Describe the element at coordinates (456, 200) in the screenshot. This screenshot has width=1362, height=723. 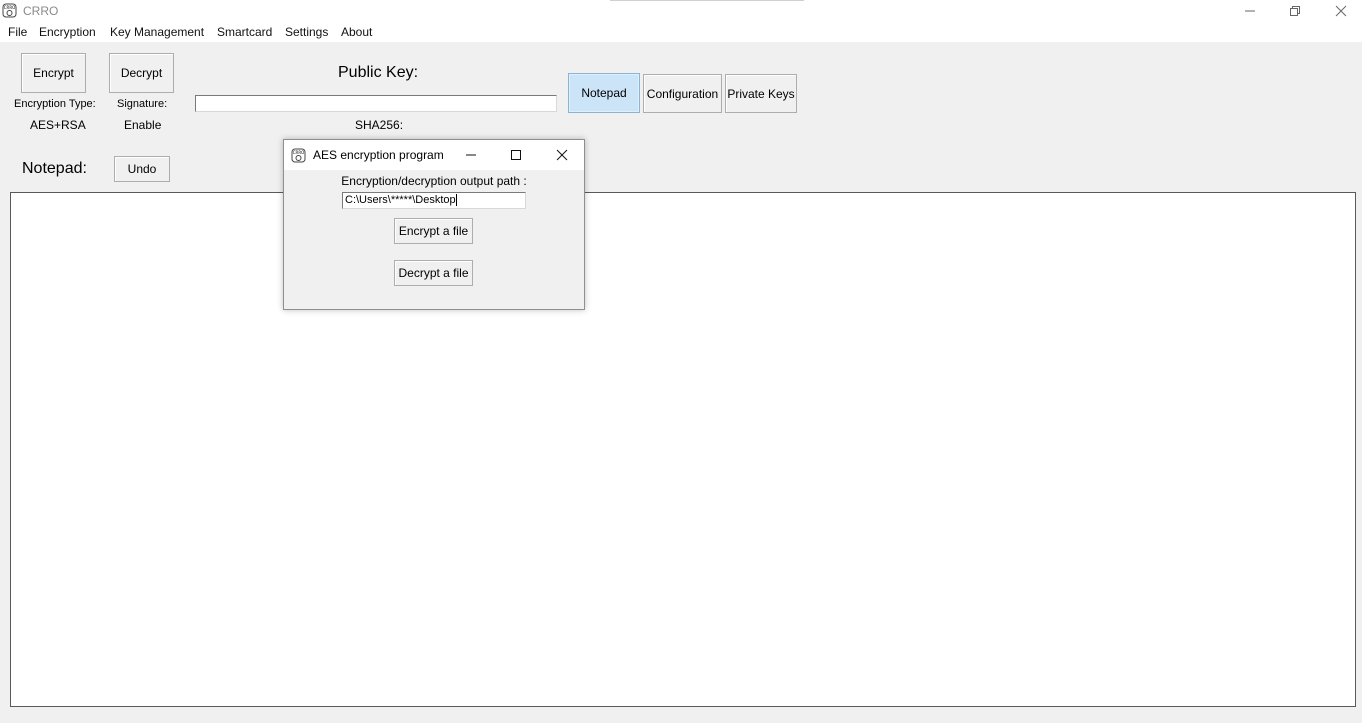
I see `text-caret` at that location.